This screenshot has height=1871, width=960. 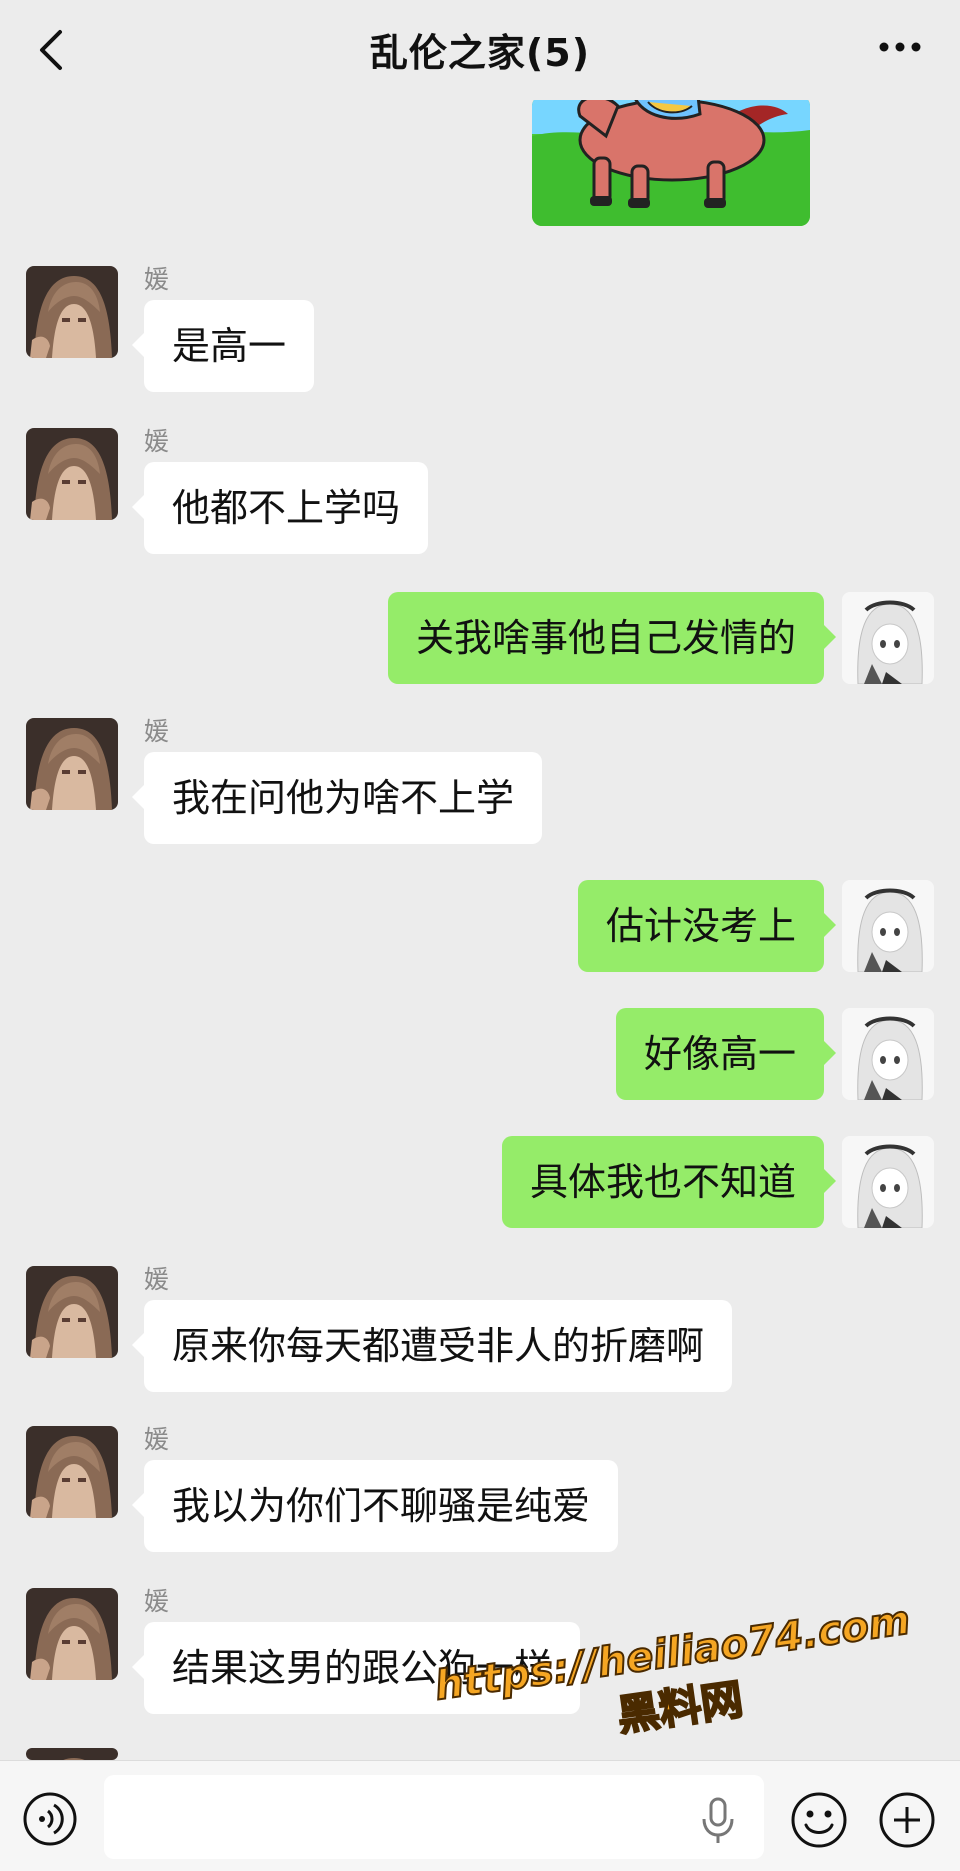 I want to click on more-button, so click(x=900, y=47).